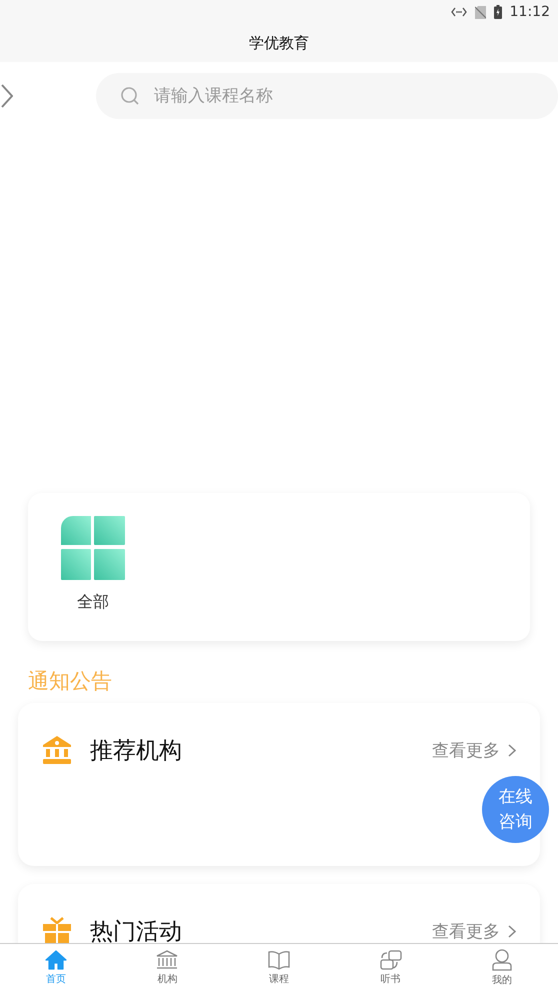  Describe the element at coordinates (279, 43) in the screenshot. I see `app-title: 学优教育` at that location.